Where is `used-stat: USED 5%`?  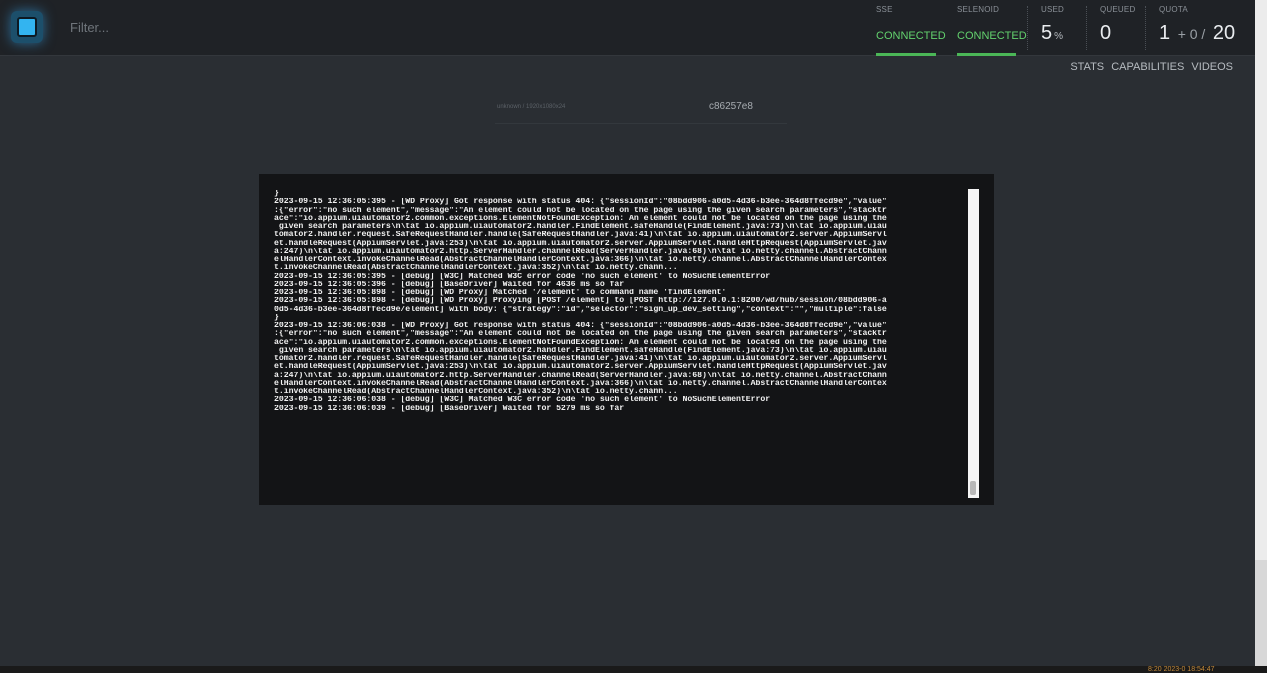 used-stat: USED 5% is located at coordinates (1061, 28).